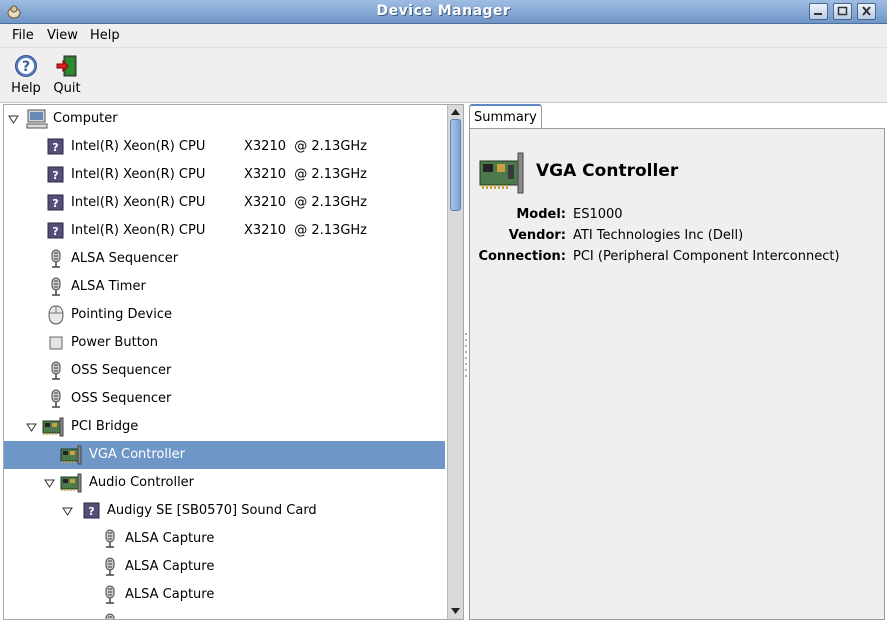 The image size is (887, 623). I want to click on scroll-up-icon, so click(455, 112).